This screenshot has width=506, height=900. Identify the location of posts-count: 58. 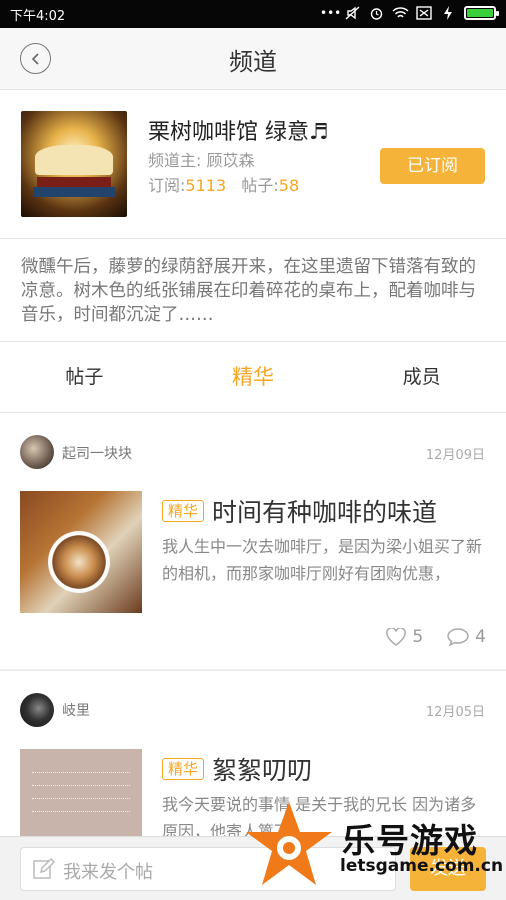
(289, 185).